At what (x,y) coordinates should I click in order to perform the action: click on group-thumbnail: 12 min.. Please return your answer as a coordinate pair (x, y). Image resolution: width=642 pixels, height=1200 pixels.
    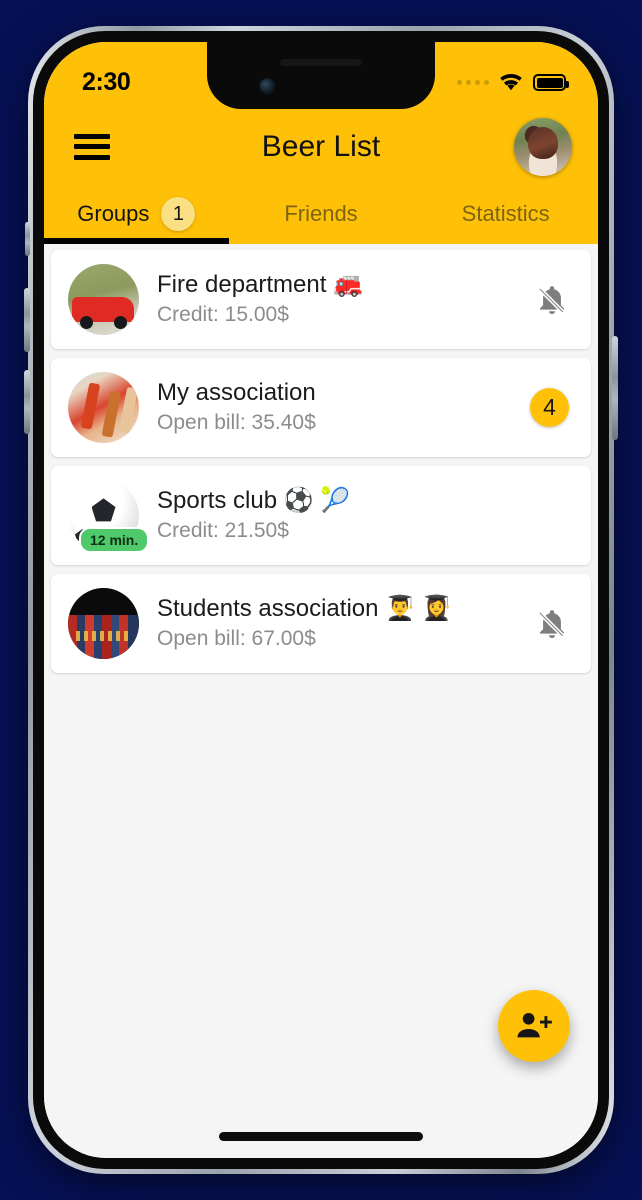
    Looking at the image, I should click on (109, 516).